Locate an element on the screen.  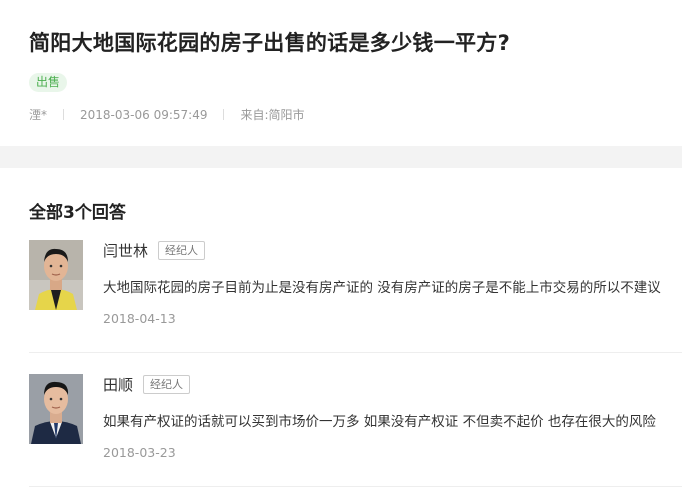
section-divider is located at coordinates (341, 157).